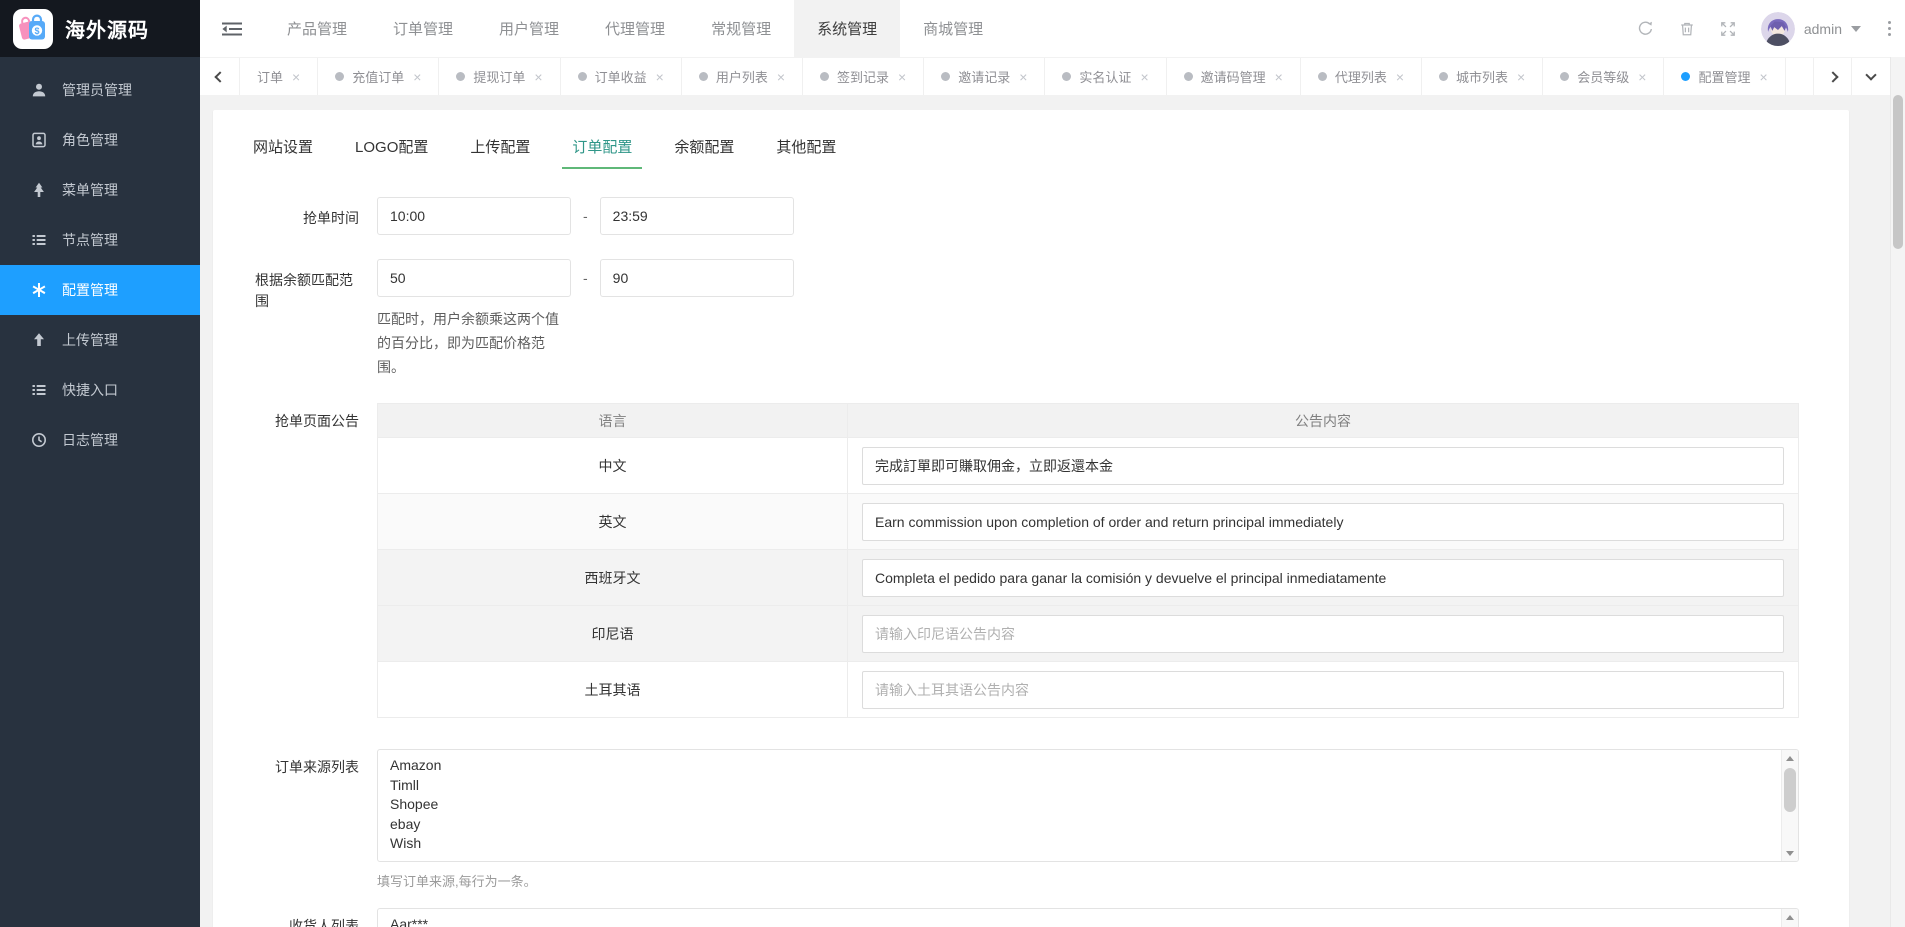 This screenshot has height=927, width=1905. I want to click on trash-icon, so click(1687, 29).